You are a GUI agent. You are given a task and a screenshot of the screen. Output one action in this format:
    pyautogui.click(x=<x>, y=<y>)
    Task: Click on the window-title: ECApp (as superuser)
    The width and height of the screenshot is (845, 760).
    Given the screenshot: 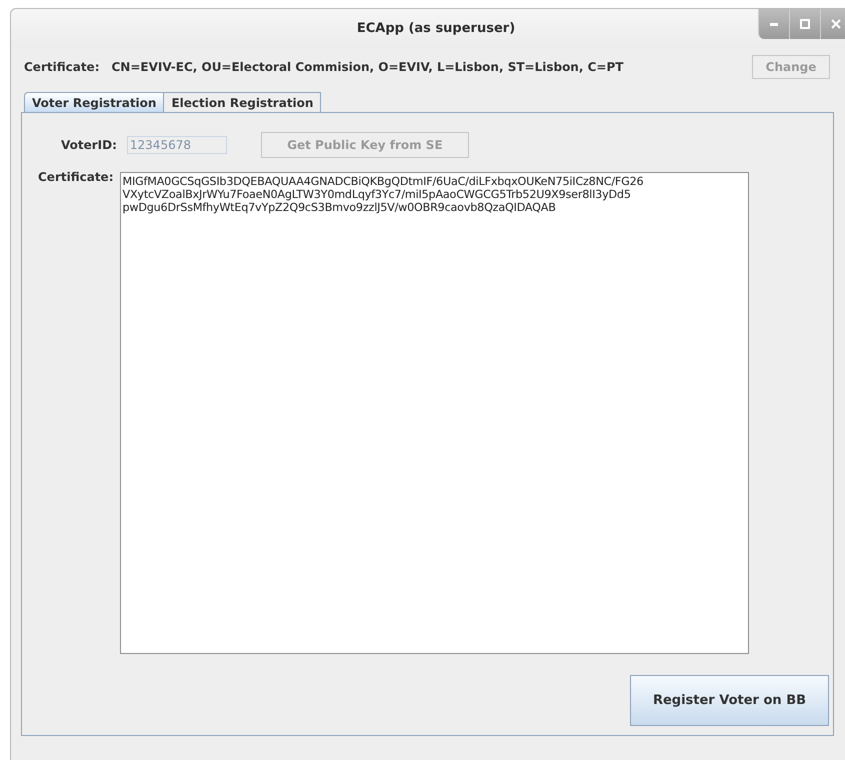 What is the action you would take?
    pyautogui.click(x=436, y=28)
    